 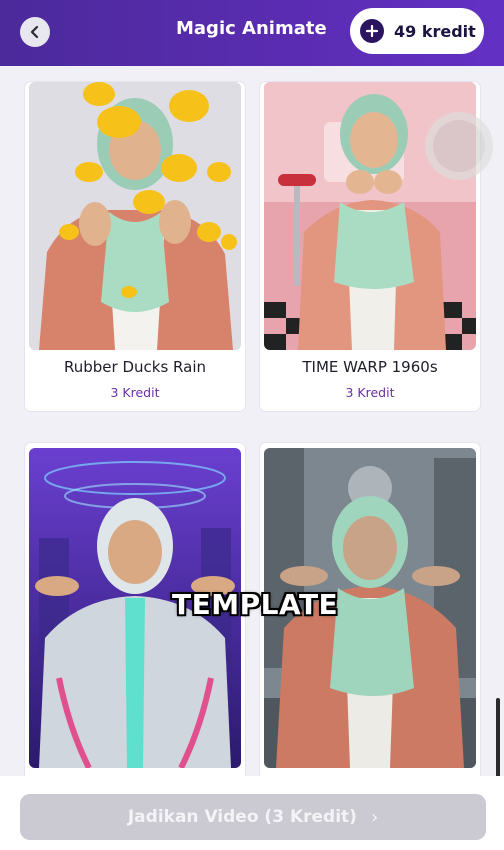 What do you see at coordinates (498, 738) in the screenshot?
I see `scrollbar` at bounding box center [498, 738].